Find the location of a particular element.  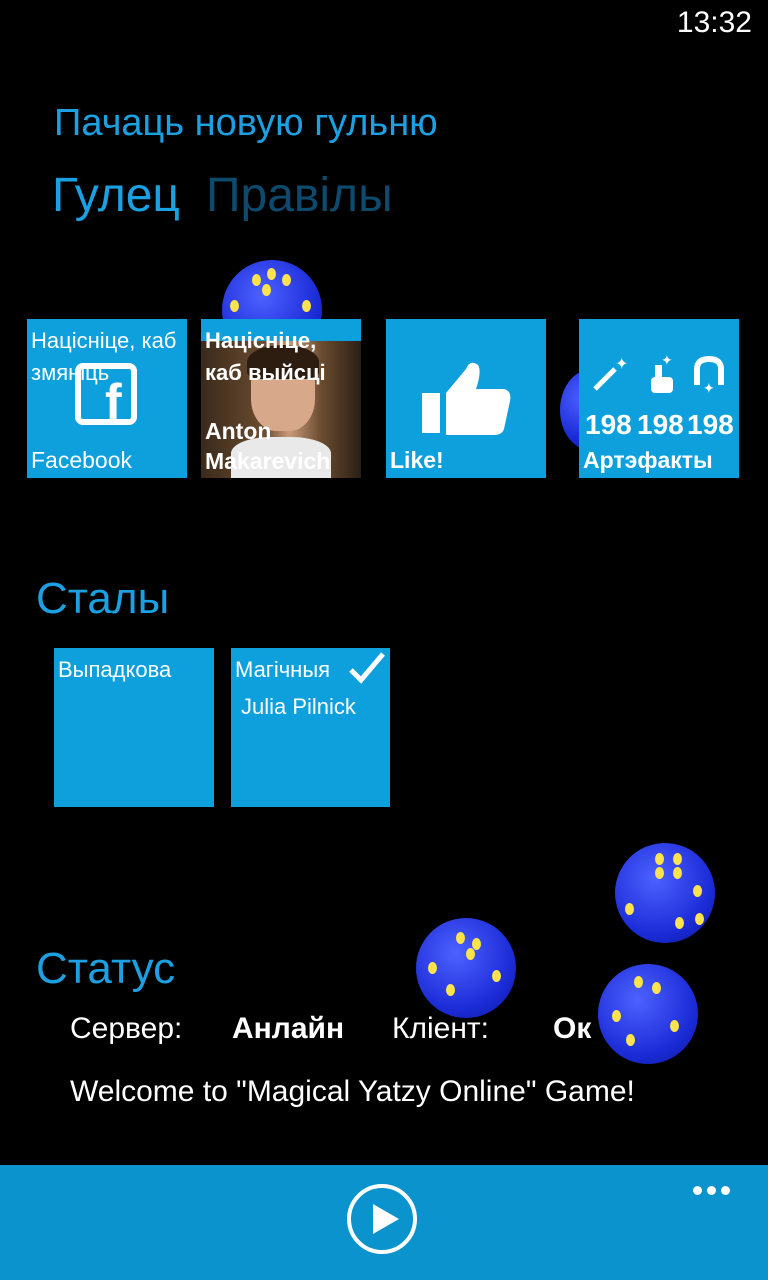

table-random-tile: Выпадкова is located at coordinates (134, 727).